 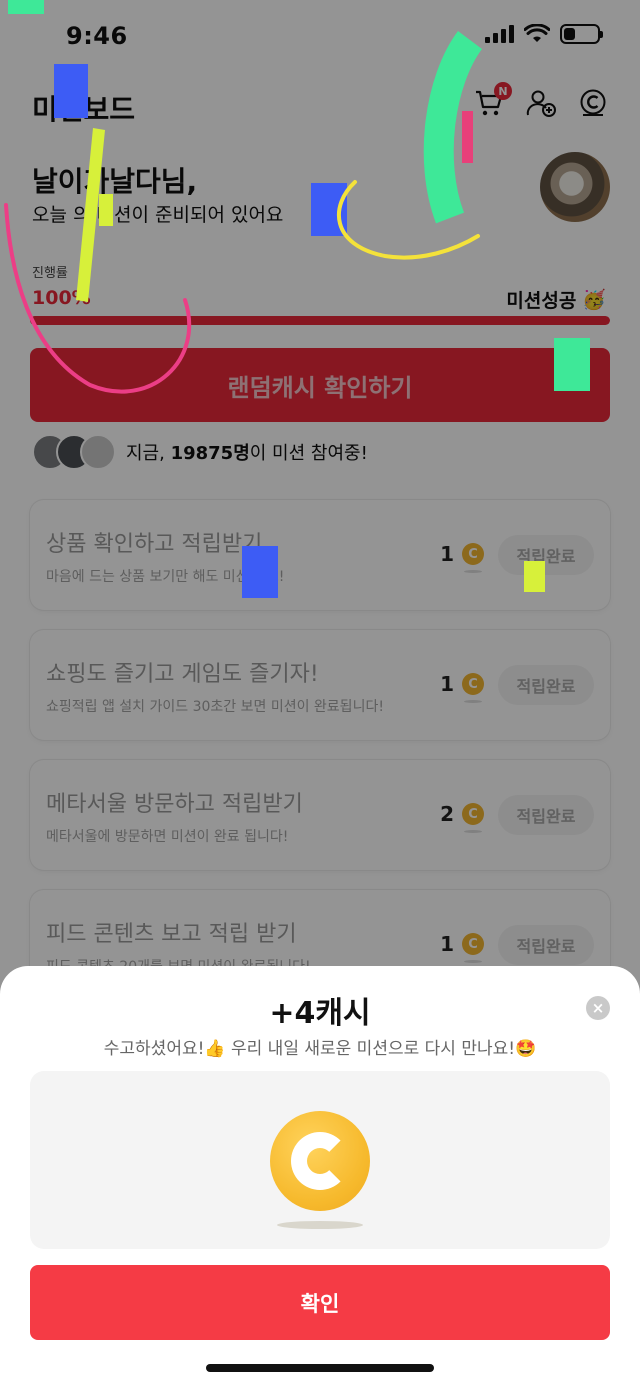 What do you see at coordinates (320, 1049) in the screenshot?
I see `reward-subtitle: 수고하셨어요!👍 우리 내일 새로운 미션으로 다시 만나요!🤩` at bounding box center [320, 1049].